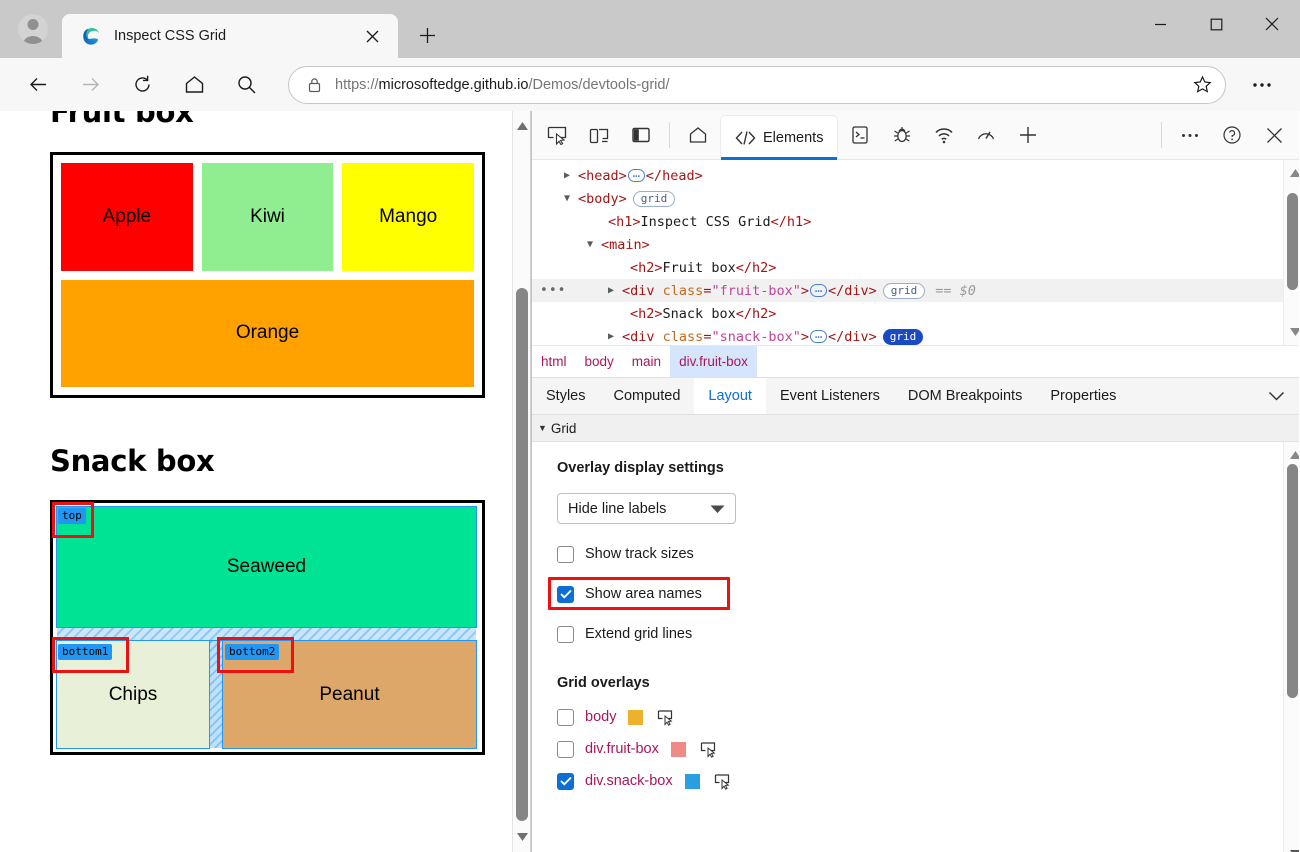  I want to click on overlay-body-color-swatch, so click(636, 717).